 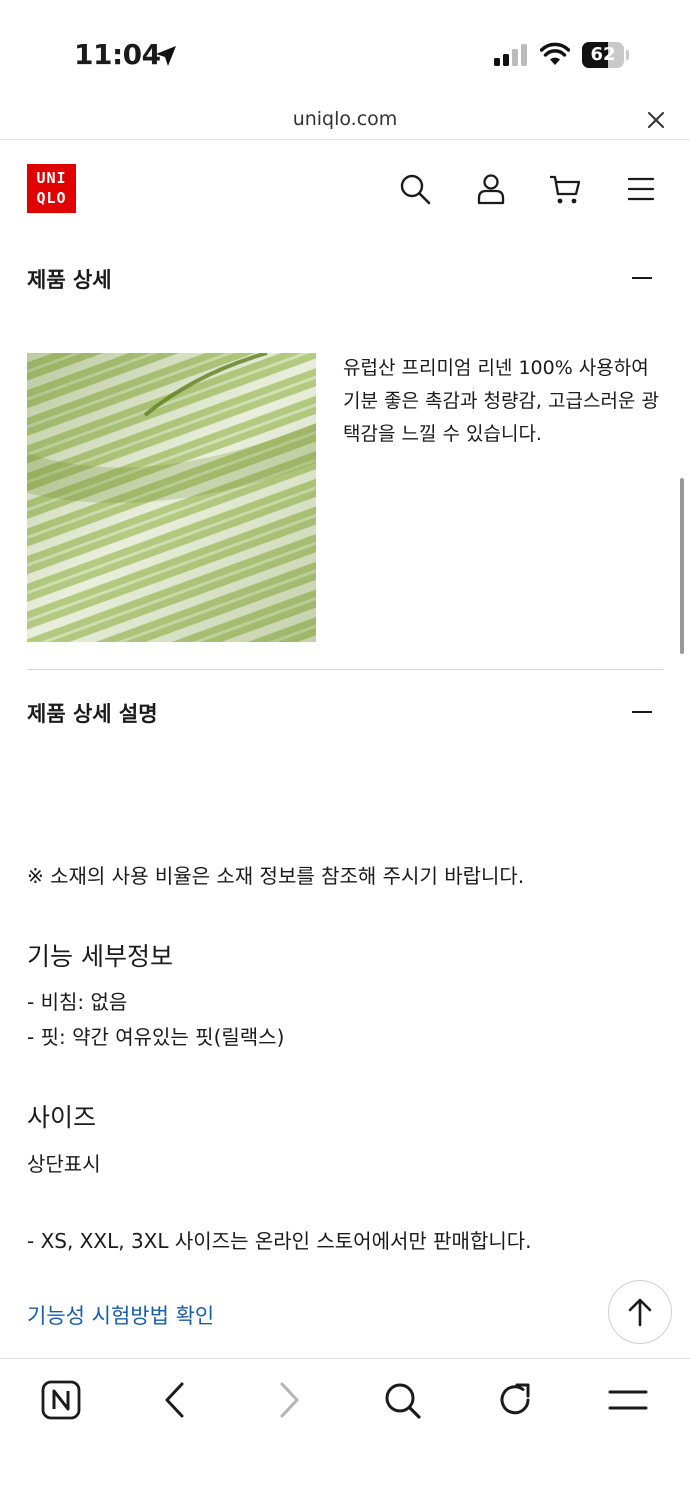 What do you see at coordinates (77, 1002) in the screenshot?
I see `function-item-sheer: - 비침: 없음` at bounding box center [77, 1002].